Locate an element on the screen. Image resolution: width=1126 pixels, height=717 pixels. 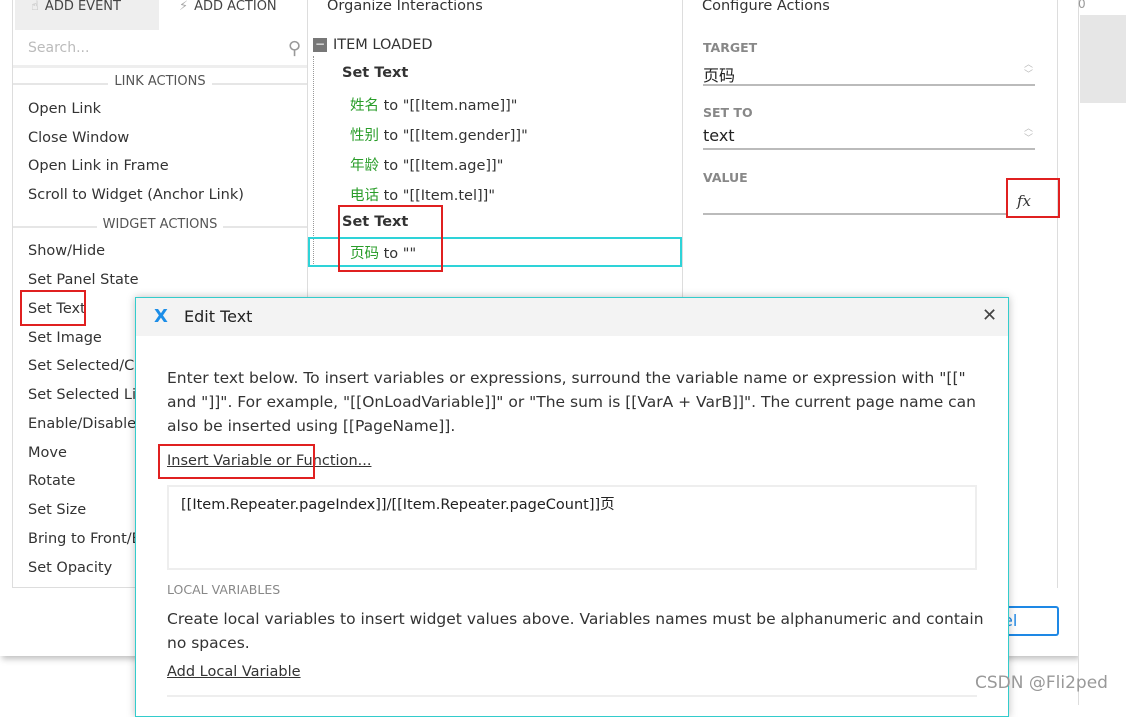
dialog-title: Edit Text is located at coordinates (218, 316).